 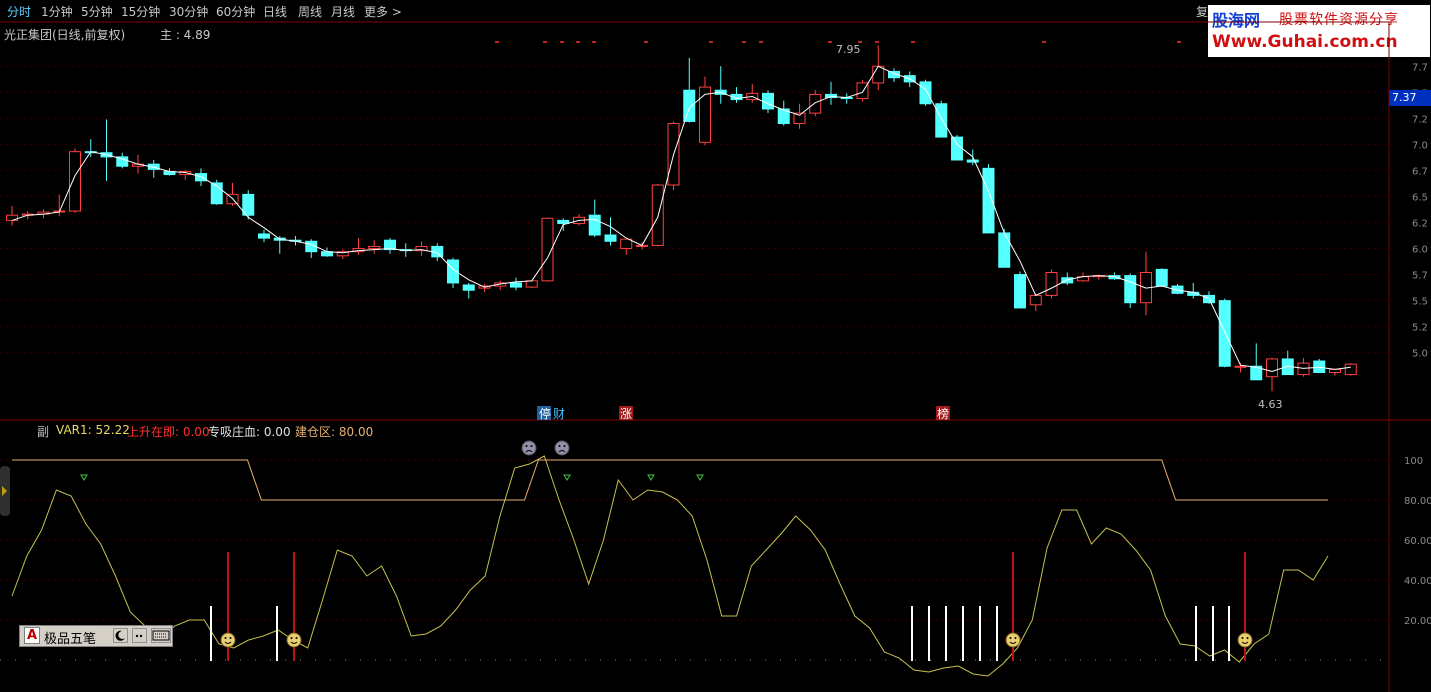 What do you see at coordinates (7, 491) in the screenshot?
I see `side-handle-icon` at bounding box center [7, 491].